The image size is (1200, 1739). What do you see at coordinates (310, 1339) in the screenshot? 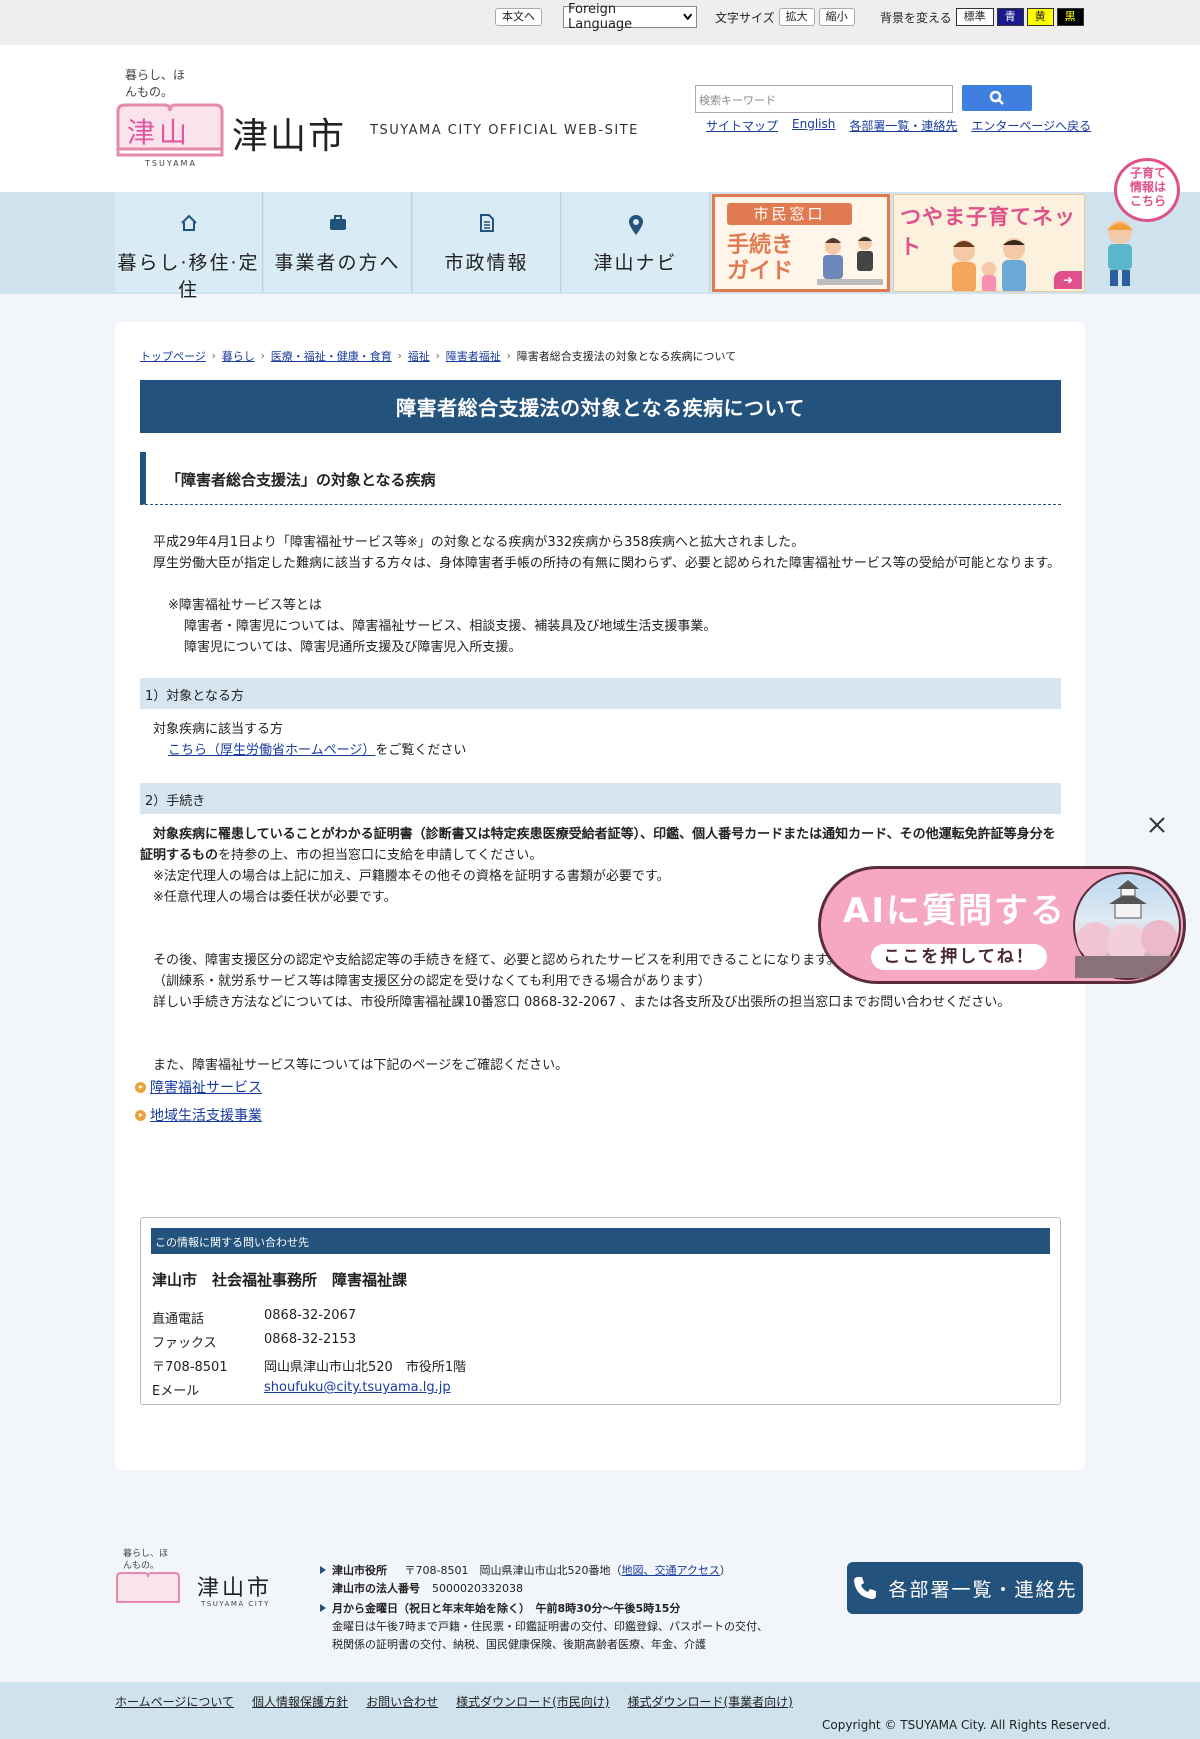
I see `contact-value: 0868-32-2153` at bounding box center [310, 1339].